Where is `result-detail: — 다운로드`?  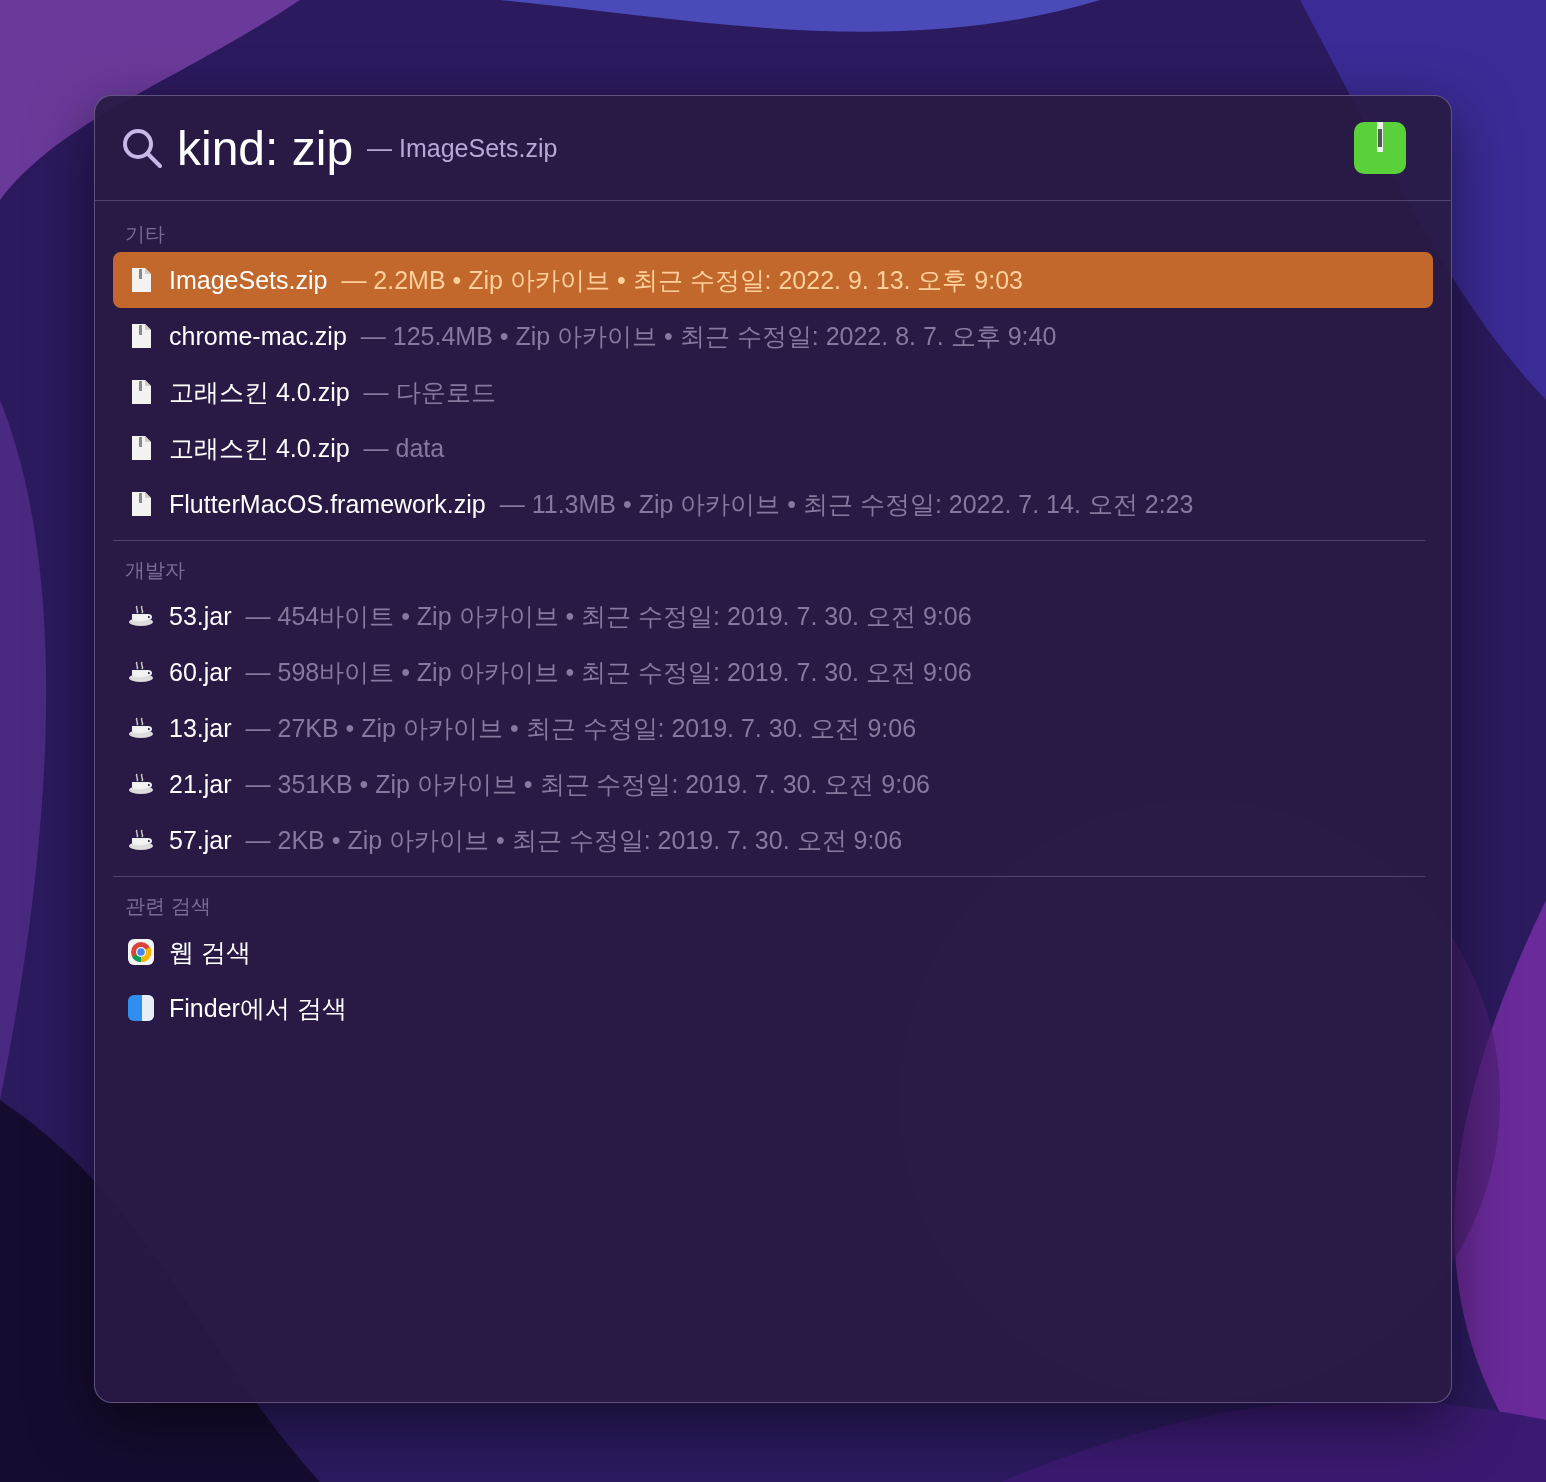
result-detail: — 다운로드 is located at coordinates (429, 392).